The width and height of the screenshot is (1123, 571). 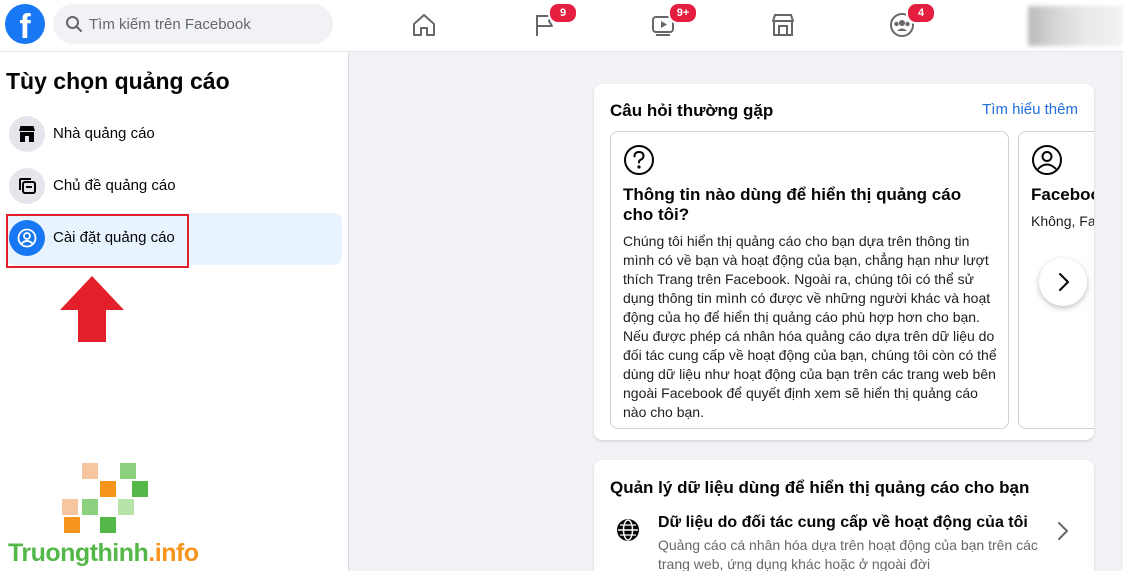 I want to click on nav-home, so click(x=424, y=25).